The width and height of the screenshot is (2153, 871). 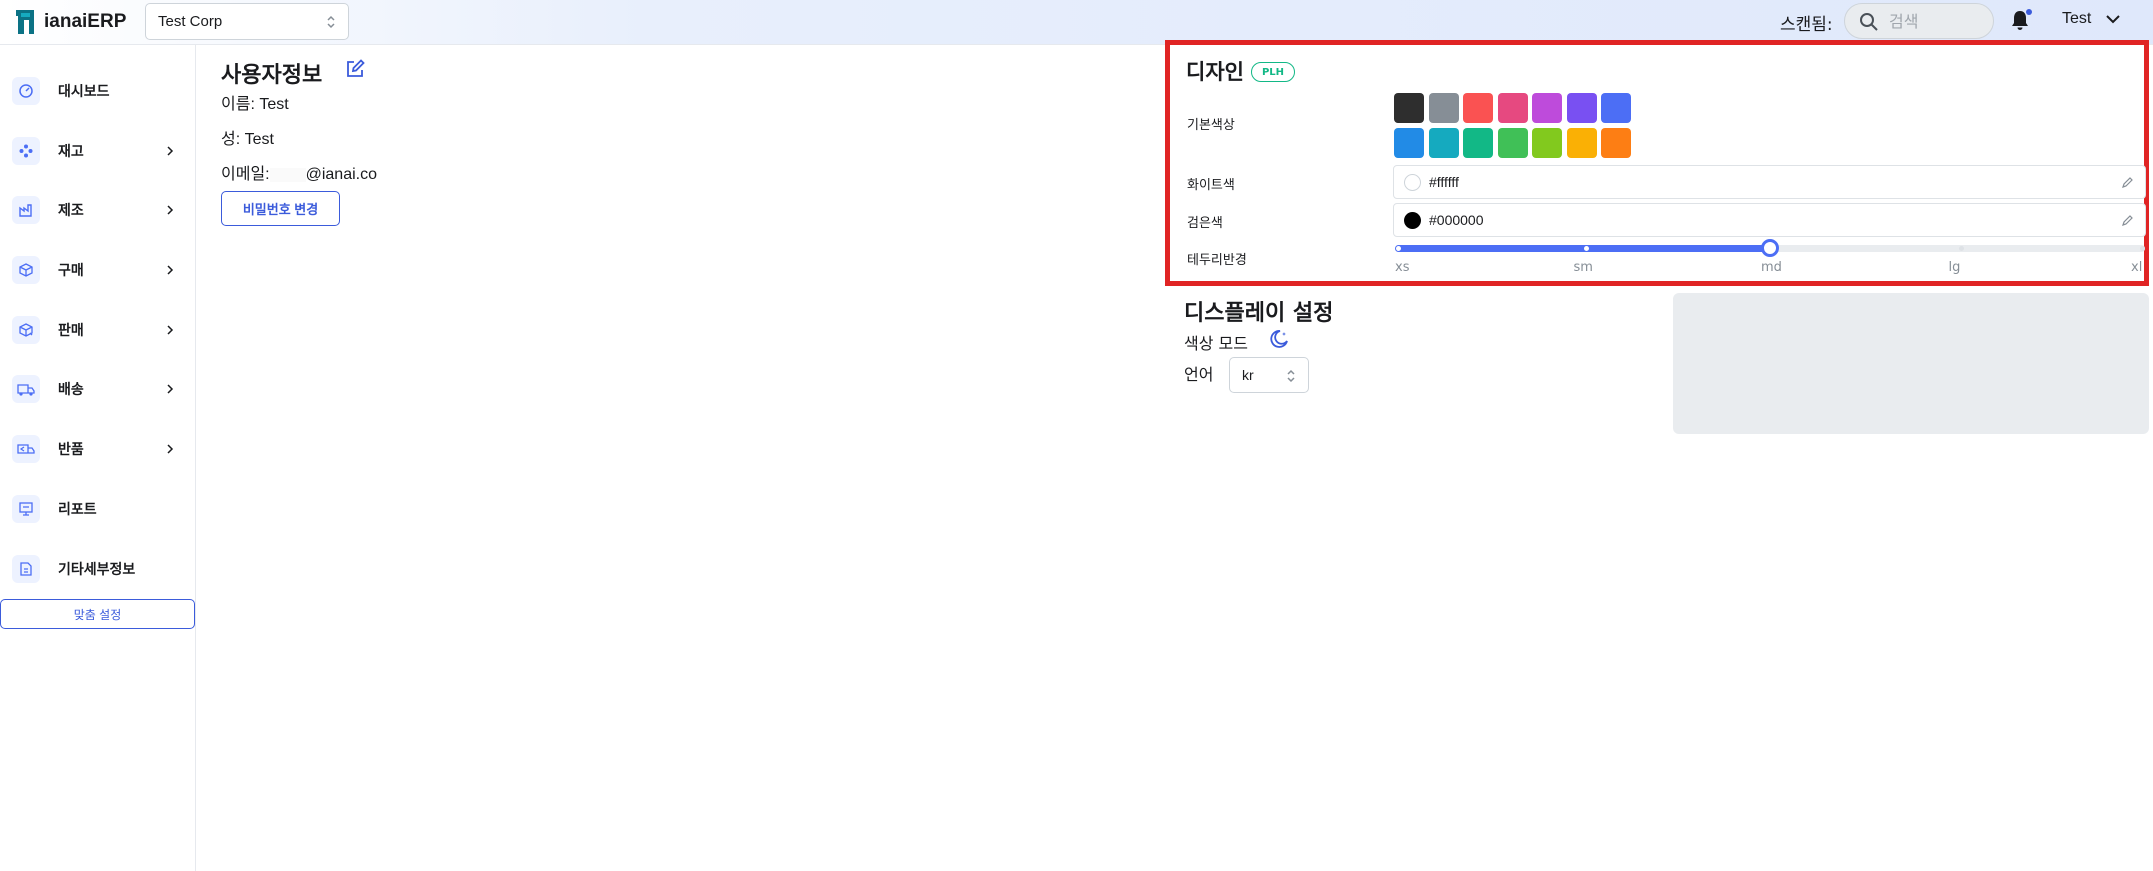 What do you see at coordinates (26, 330) in the screenshot?
I see `sale-box-icon` at bounding box center [26, 330].